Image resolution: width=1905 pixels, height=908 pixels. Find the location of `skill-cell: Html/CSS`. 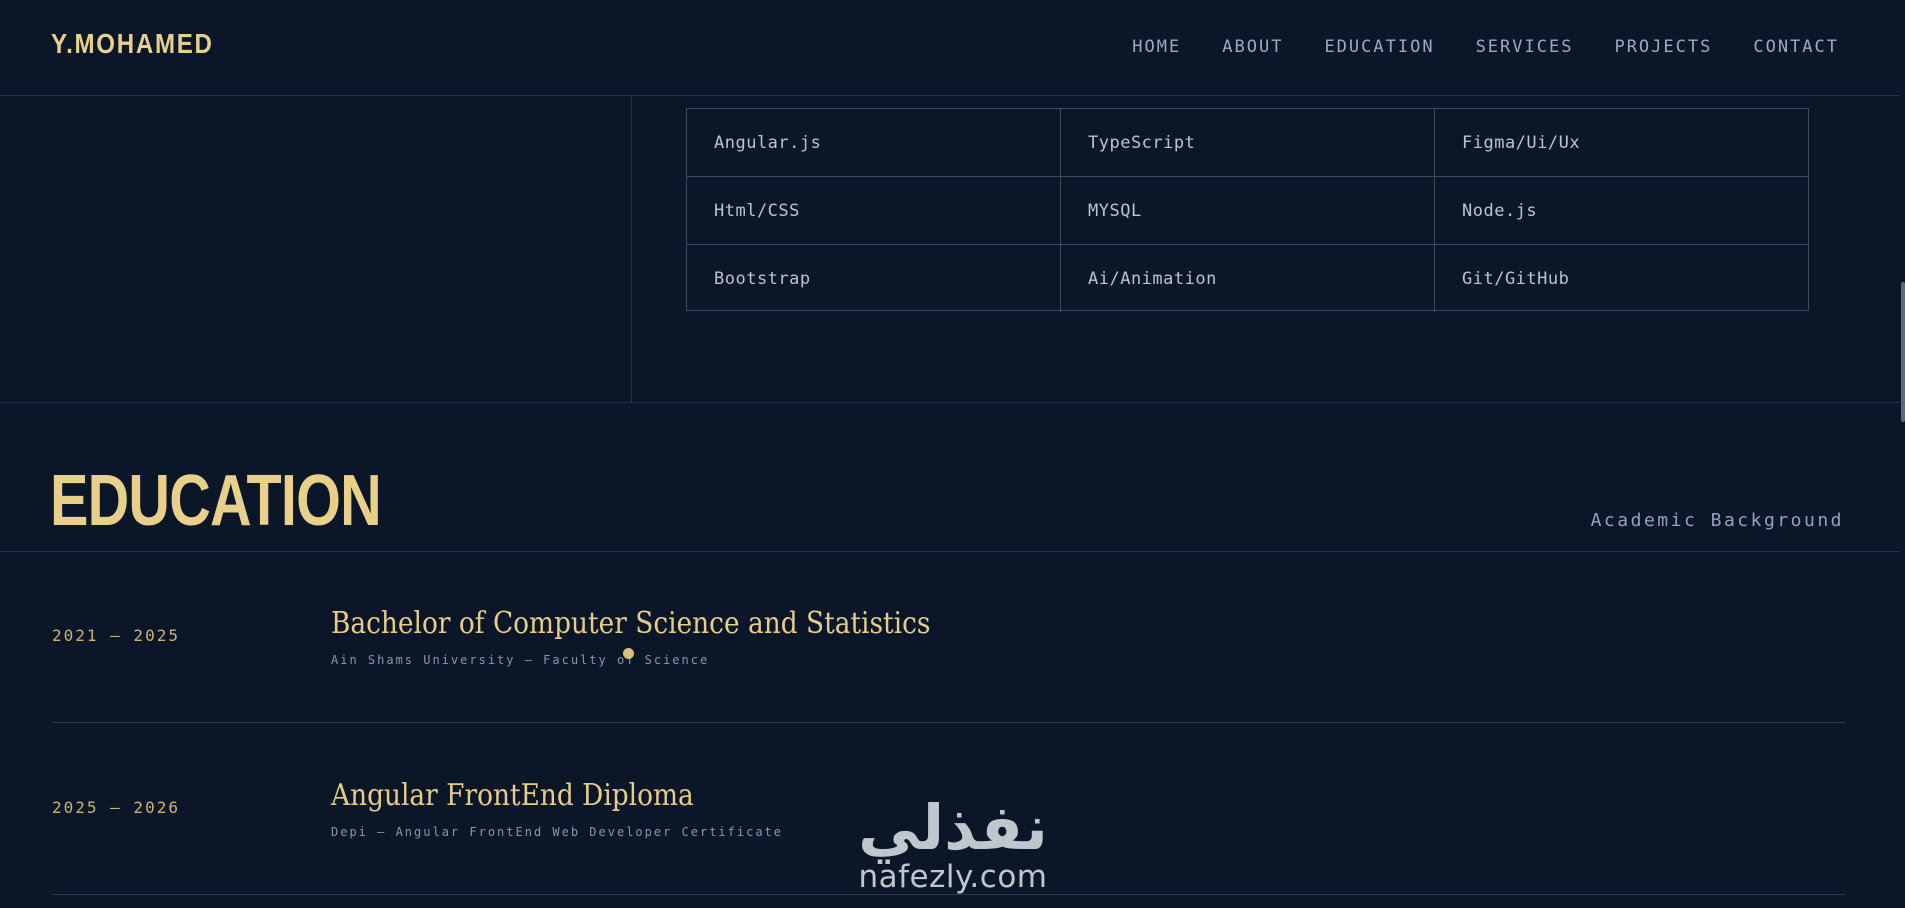

skill-cell: Html/CSS is located at coordinates (874, 211).